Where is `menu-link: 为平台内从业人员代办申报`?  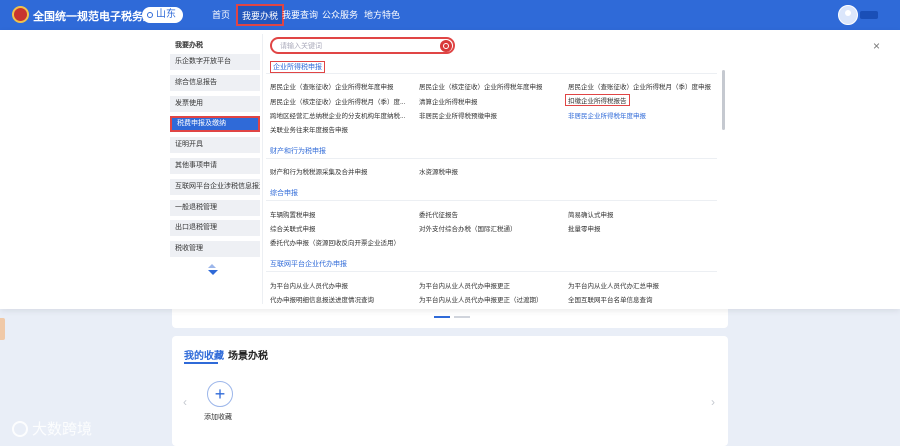 menu-link: 为平台内从业人员代办申报 is located at coordinates (309, 285).